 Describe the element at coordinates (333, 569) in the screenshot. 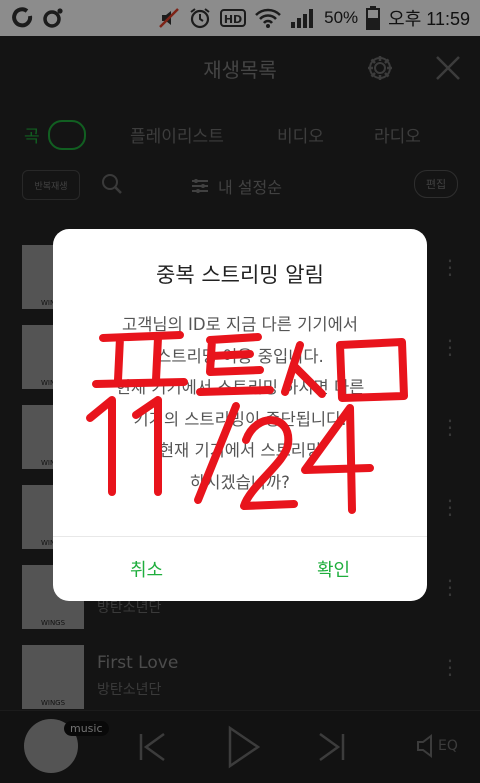

I see `confirm-button: 확인` at that location.